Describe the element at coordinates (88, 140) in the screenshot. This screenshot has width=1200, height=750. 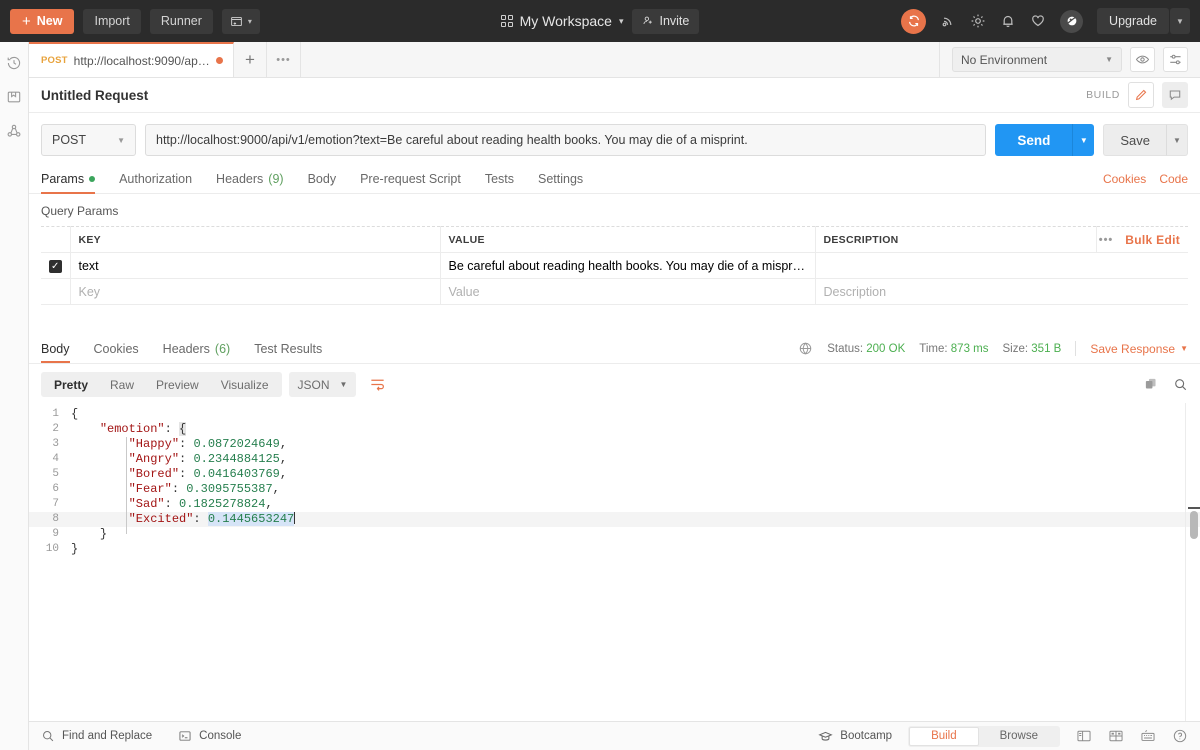
I see `http-method-selector: POST ▼` at that location.